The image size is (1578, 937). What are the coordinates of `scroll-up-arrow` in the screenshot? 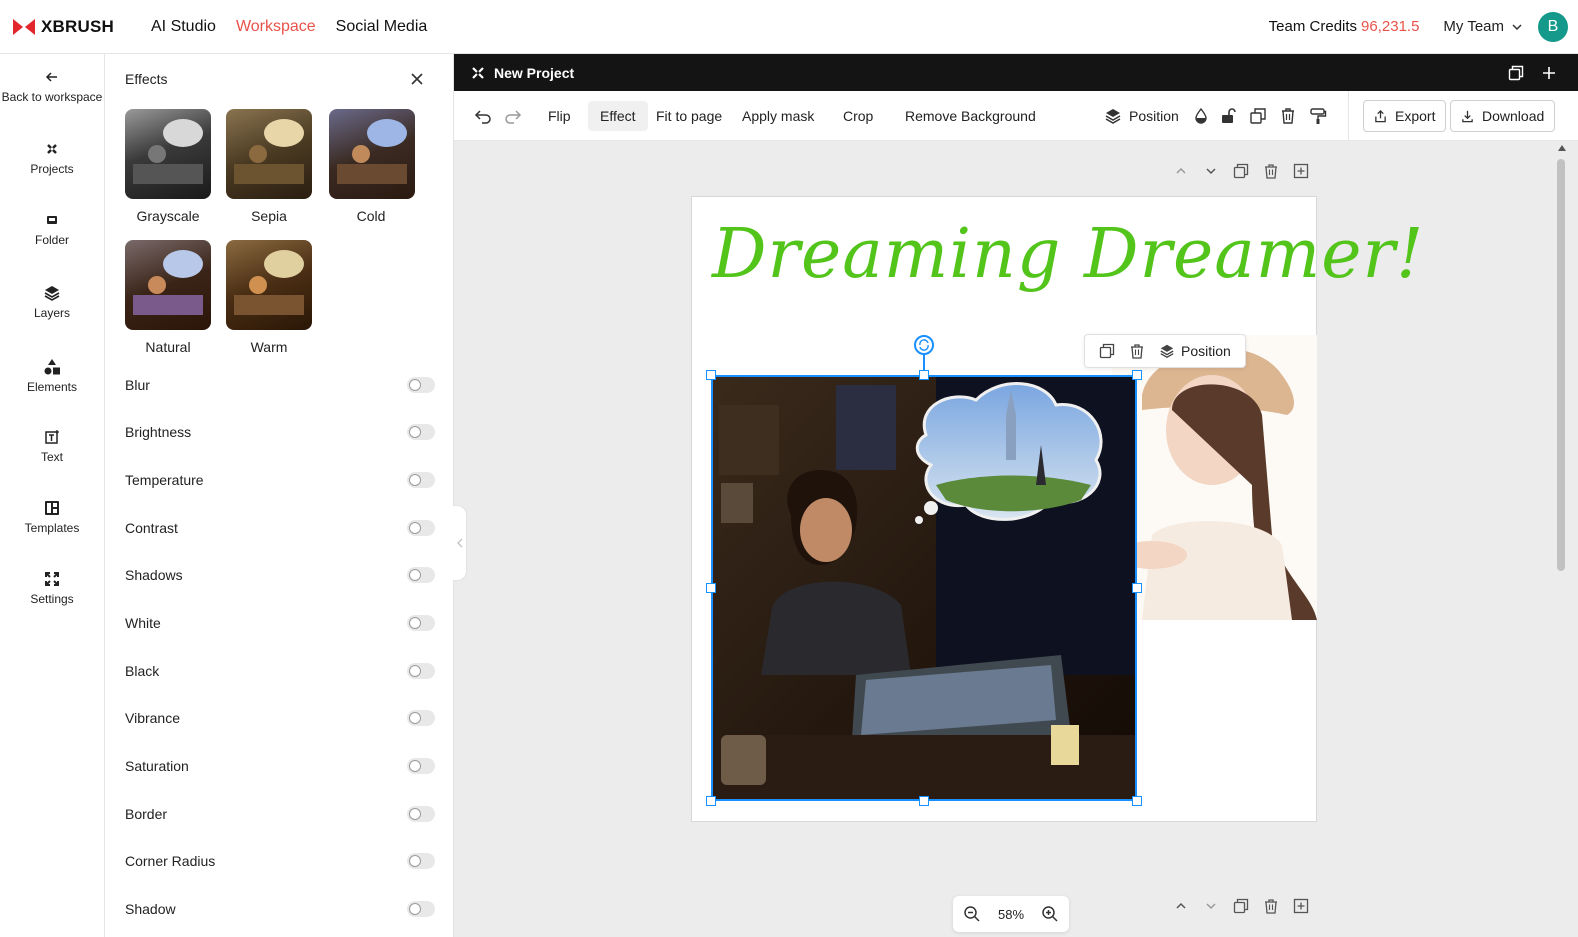 It's located at (1562, 148).